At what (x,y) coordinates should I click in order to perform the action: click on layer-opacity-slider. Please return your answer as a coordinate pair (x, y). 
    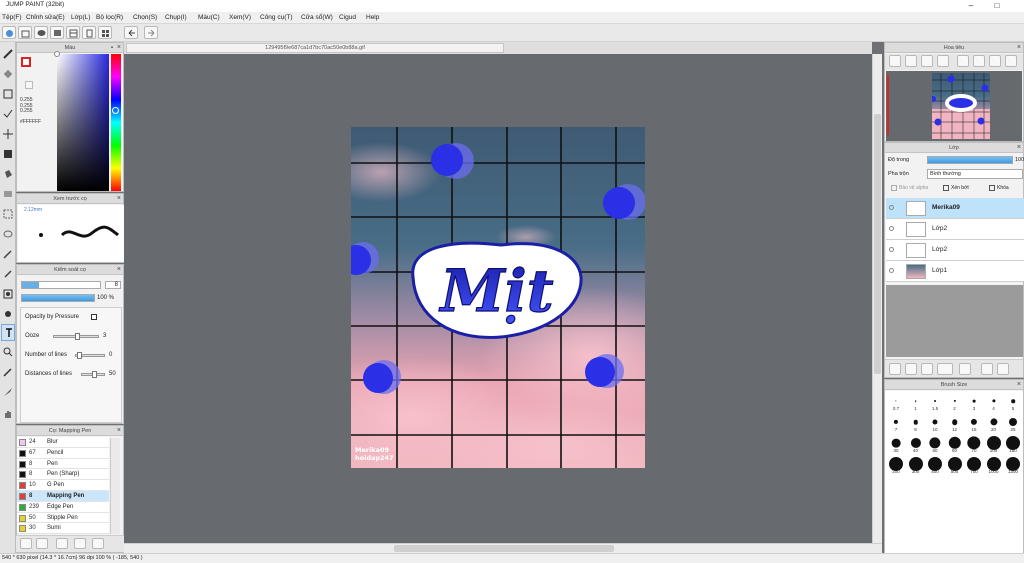
    Looking at the image, I should click on (970, 160).